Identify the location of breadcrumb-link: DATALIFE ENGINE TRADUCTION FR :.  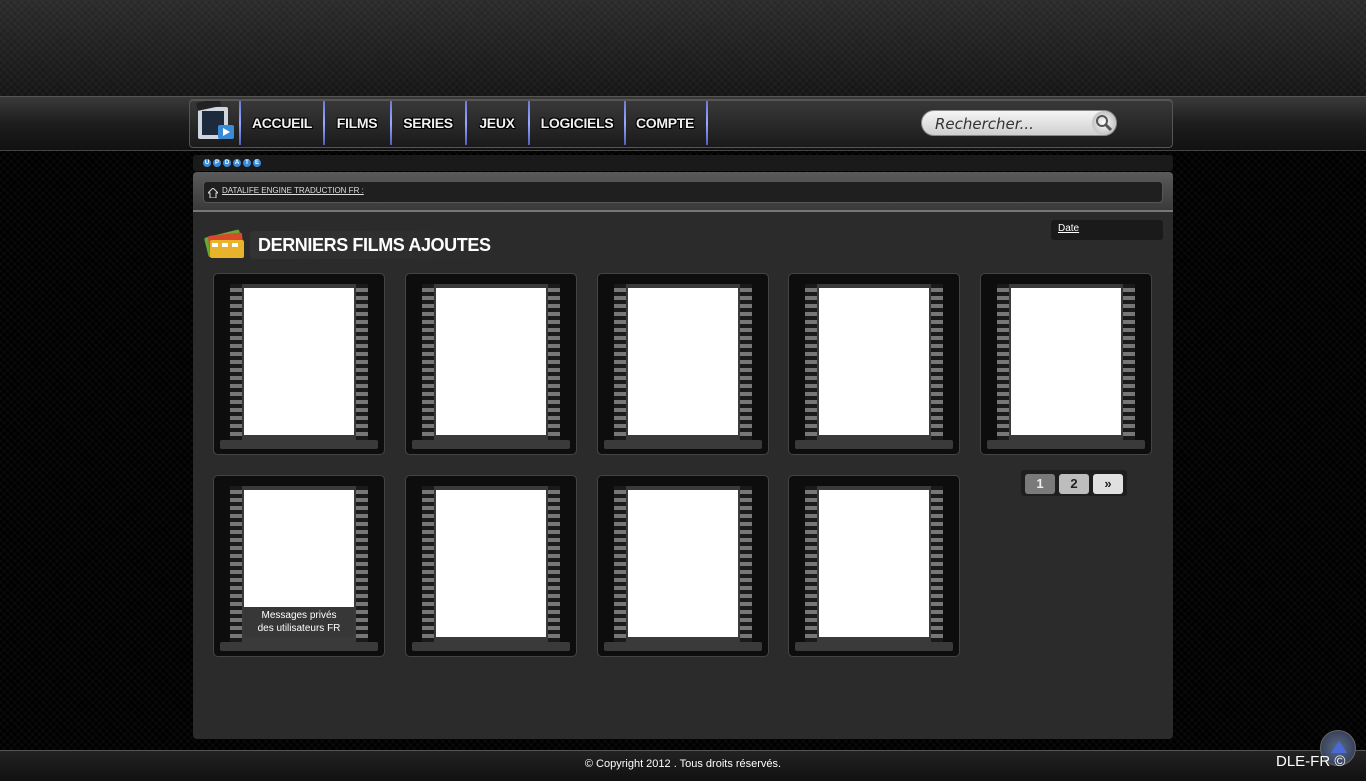
(293, 190).